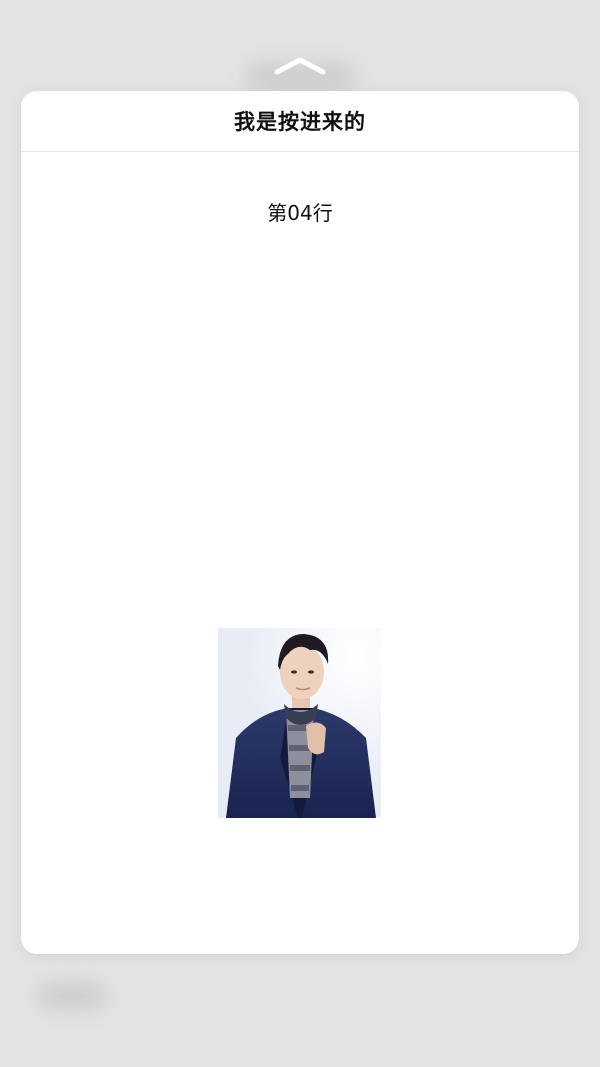  Describe the element at coordinates (300, 213) in the screenshot. I see `row-label: 第04行` at that location.